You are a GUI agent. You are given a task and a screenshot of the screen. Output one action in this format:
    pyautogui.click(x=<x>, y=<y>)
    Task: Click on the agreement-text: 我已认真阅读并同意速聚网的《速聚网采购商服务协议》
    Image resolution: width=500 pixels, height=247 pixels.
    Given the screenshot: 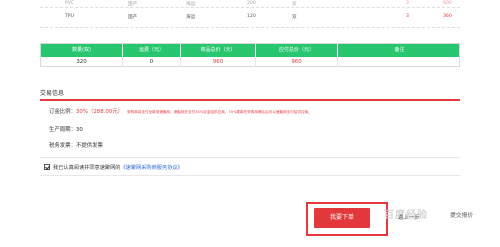 What is the action you would take?
    pyautogui.click(x=118, y=167)
    